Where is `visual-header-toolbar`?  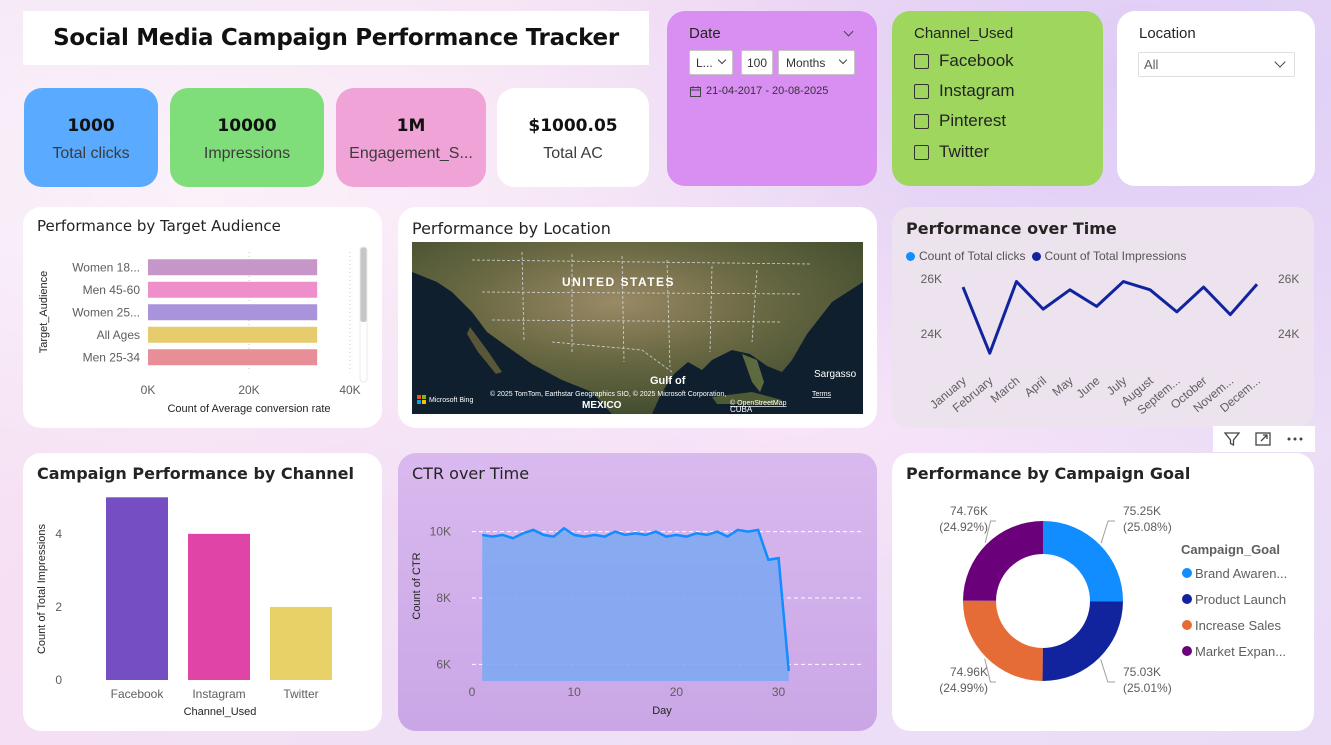 visual-header-toolbar is located at coordinates (1264, 439).